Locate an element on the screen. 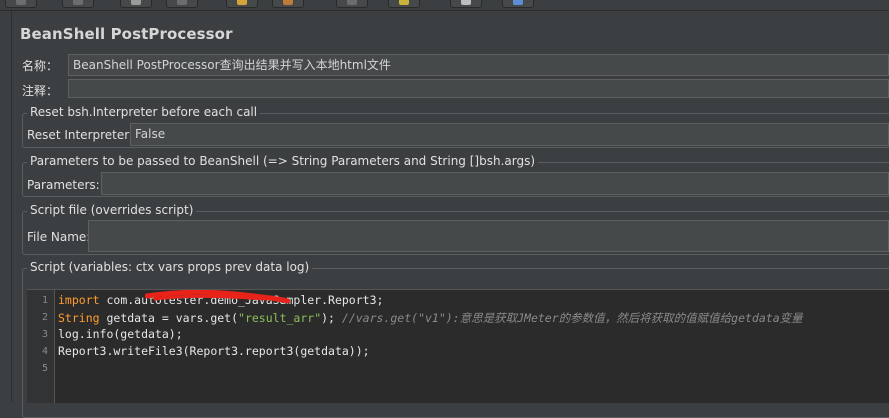 This screenshot has height=418, width=889. reset-group-title: Reset bsh.Interpreter before each call is located at coordinates (144, 112).